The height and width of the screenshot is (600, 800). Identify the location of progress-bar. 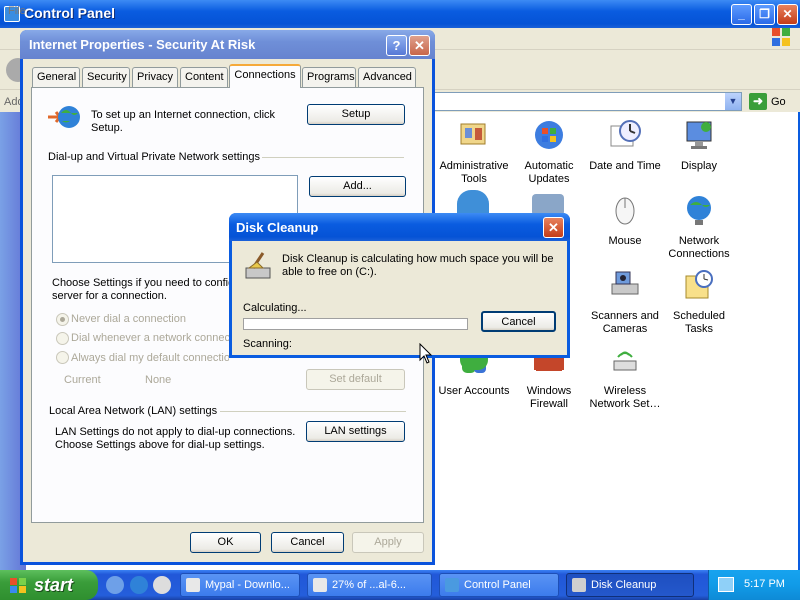
(355, 324).